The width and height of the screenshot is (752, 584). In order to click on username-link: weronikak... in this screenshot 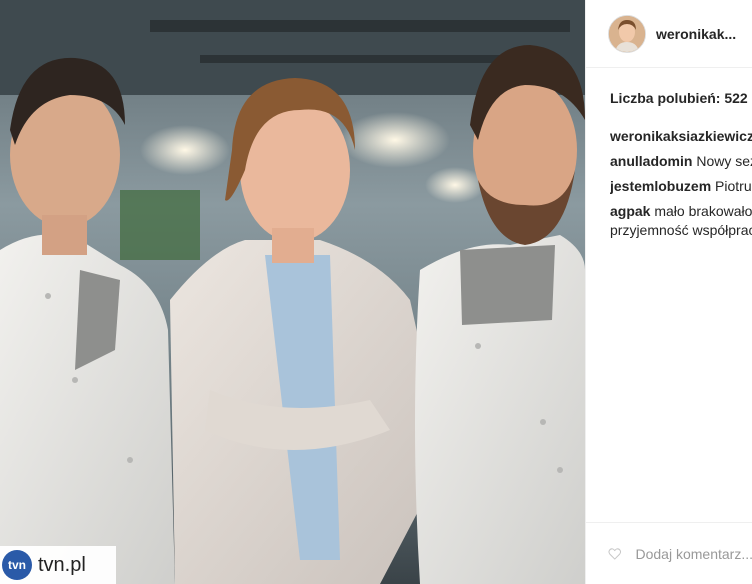, I will do `click(696, 34)`.